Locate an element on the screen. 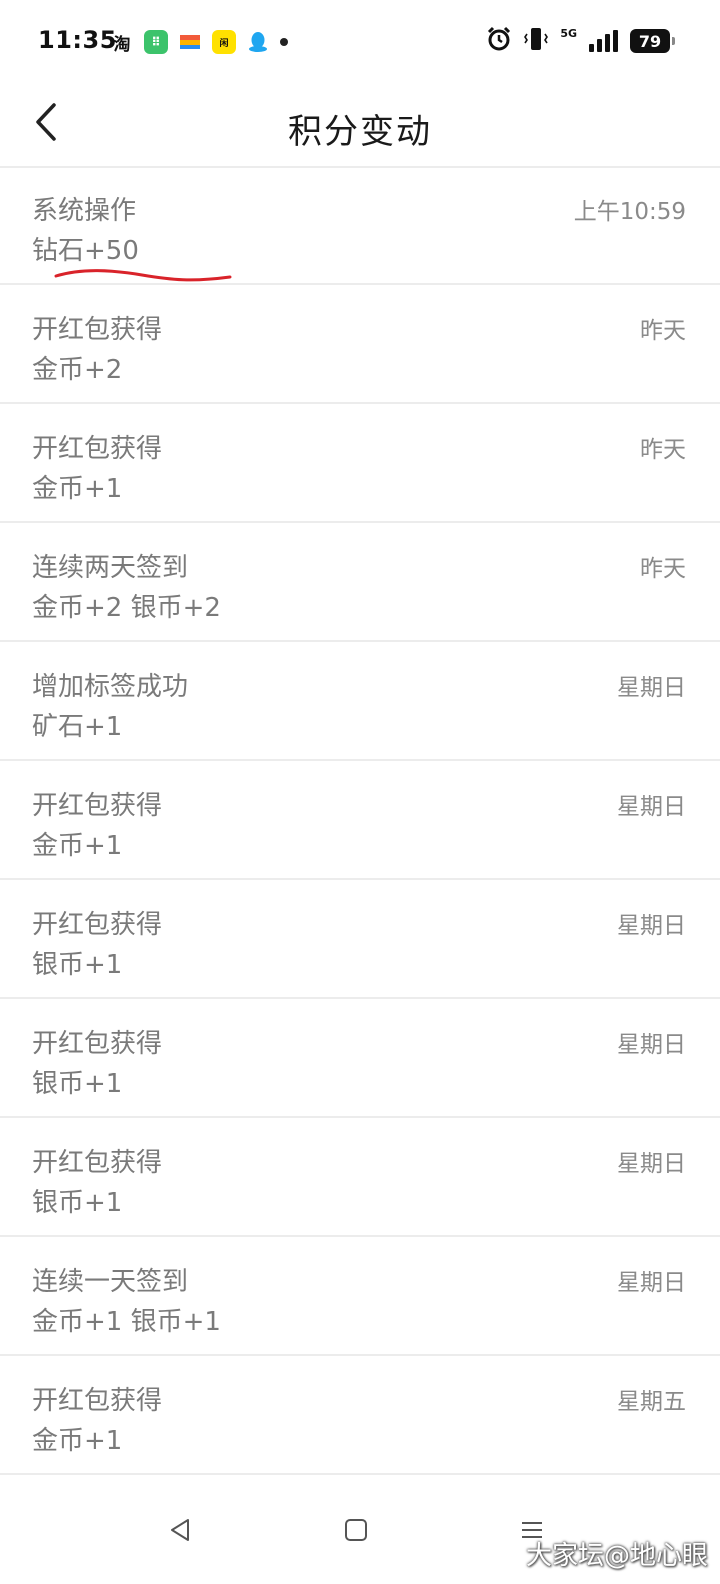 This screenshot has width=720, height=1584. list-item: 增加标签成功 矿石+1 星期日 is located at coordinates (360, 701).